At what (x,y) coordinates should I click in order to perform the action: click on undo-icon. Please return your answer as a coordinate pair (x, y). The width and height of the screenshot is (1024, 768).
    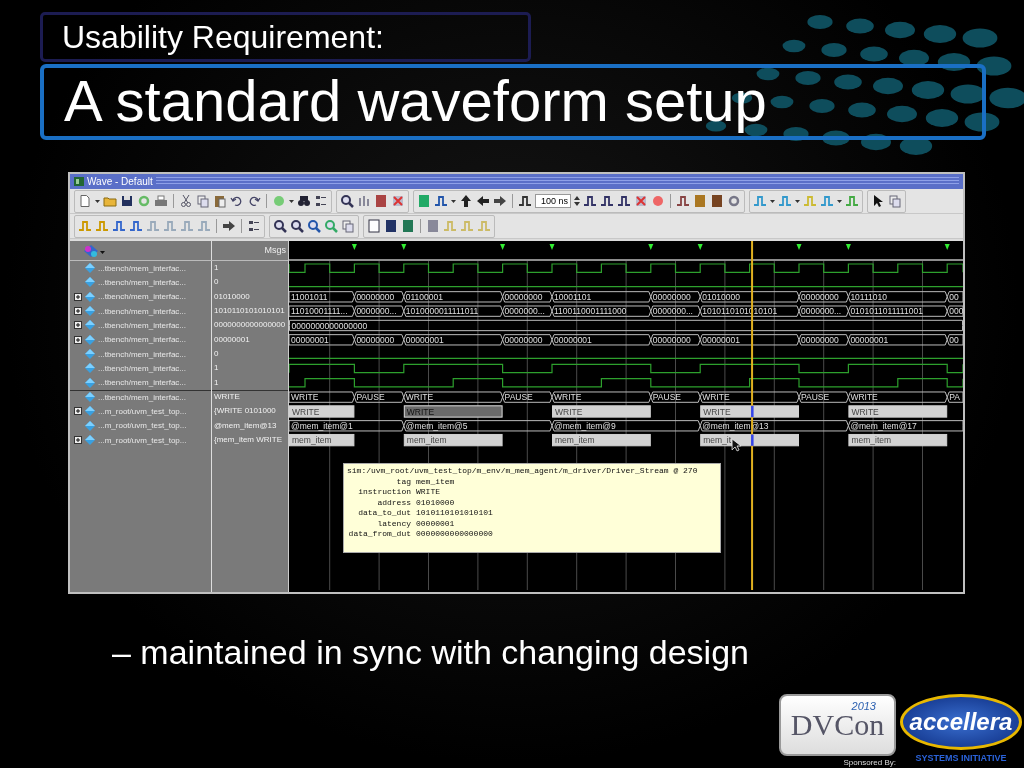
    Looking at the image, I should click on (237, 201).